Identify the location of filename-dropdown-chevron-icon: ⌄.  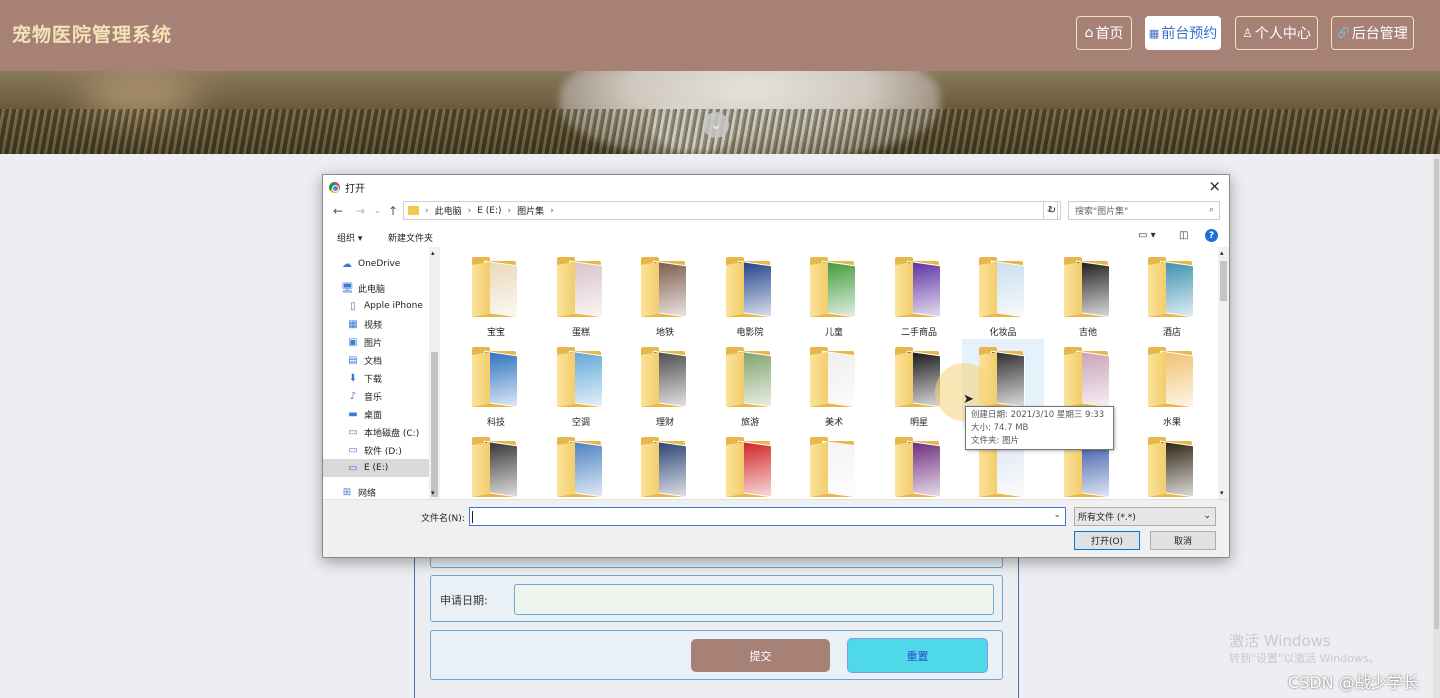
(1057, 515).